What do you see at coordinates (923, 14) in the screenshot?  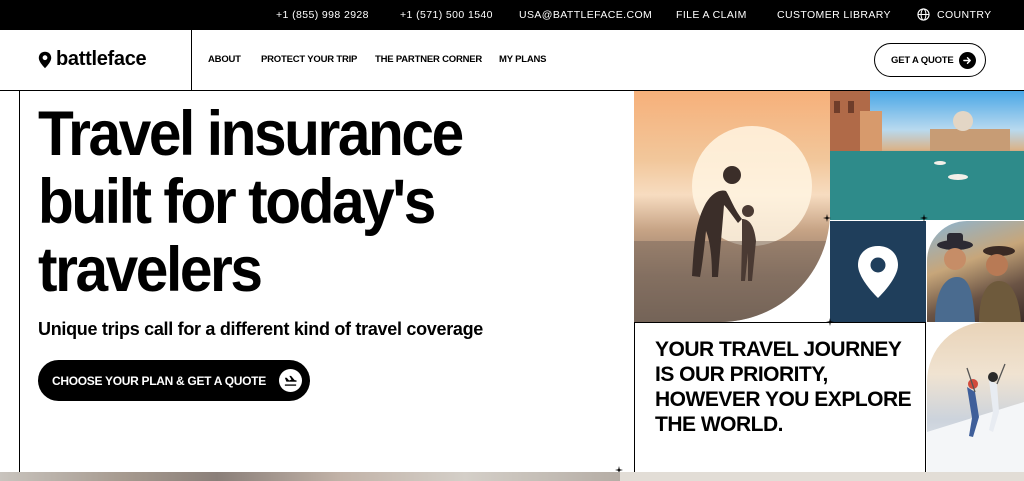 I see `globe-icon` at bounding box center [923, 14].